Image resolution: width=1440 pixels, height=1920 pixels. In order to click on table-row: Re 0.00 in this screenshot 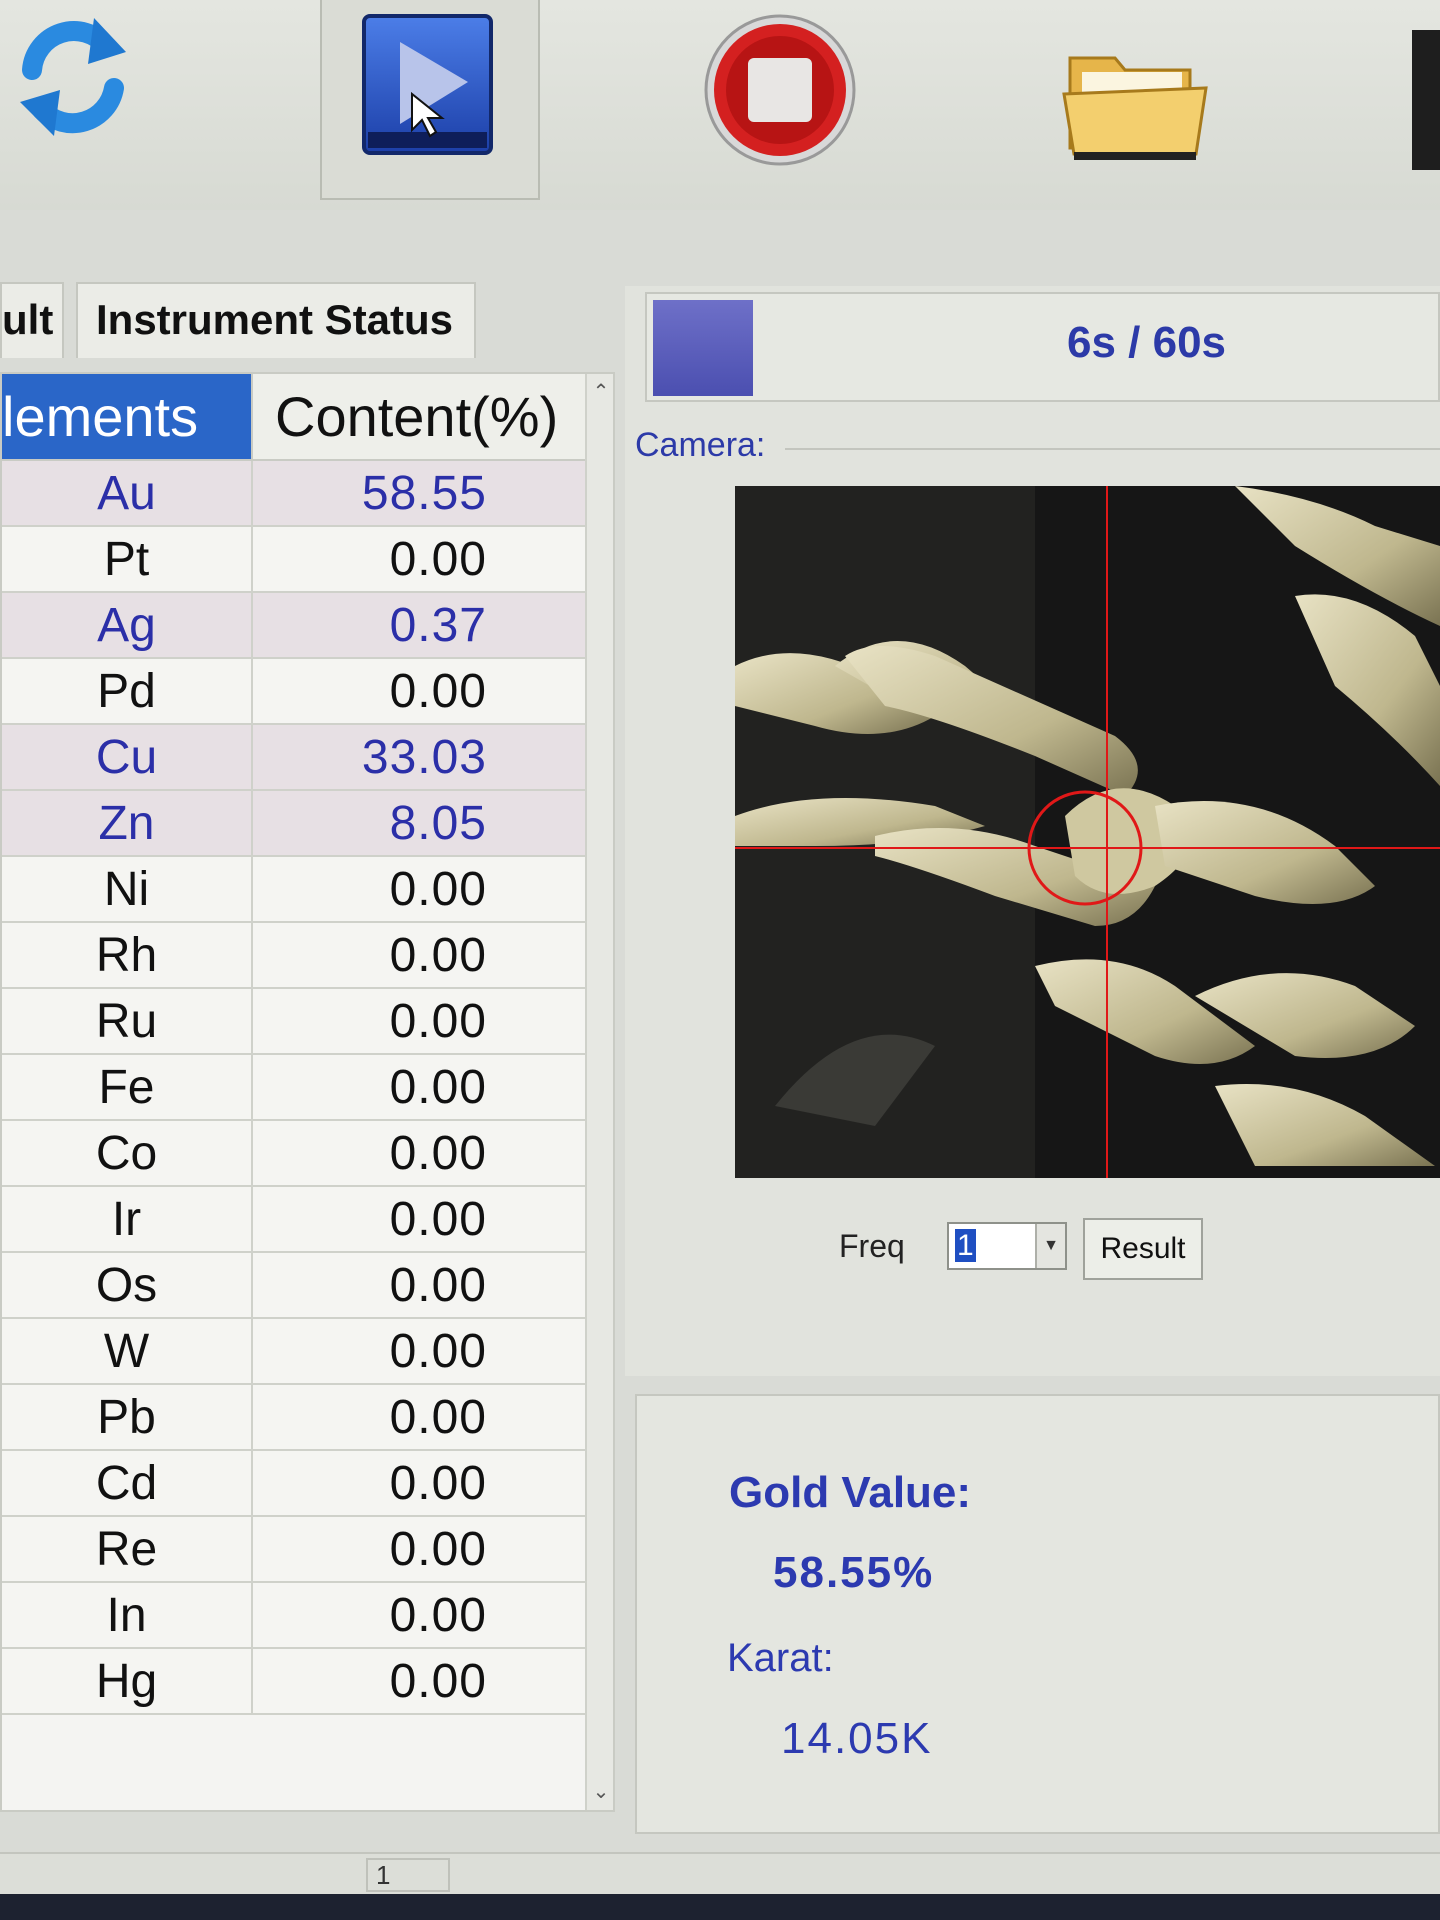, I will do `click(294, 1549)`.